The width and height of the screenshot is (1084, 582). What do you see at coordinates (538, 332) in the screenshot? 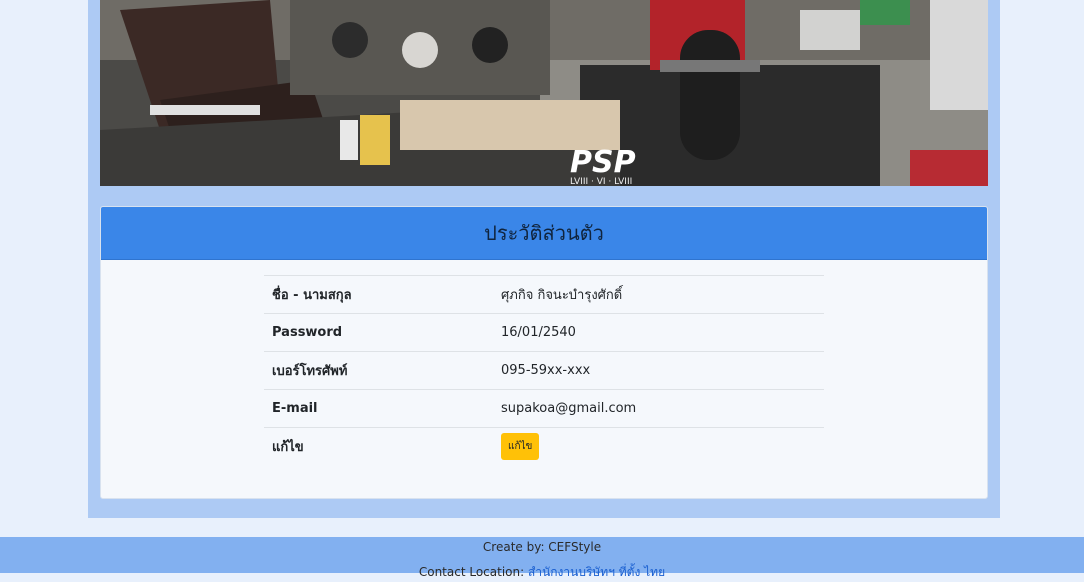
I see `password-value: 16/01/2540` at bounding box center [538, 332].